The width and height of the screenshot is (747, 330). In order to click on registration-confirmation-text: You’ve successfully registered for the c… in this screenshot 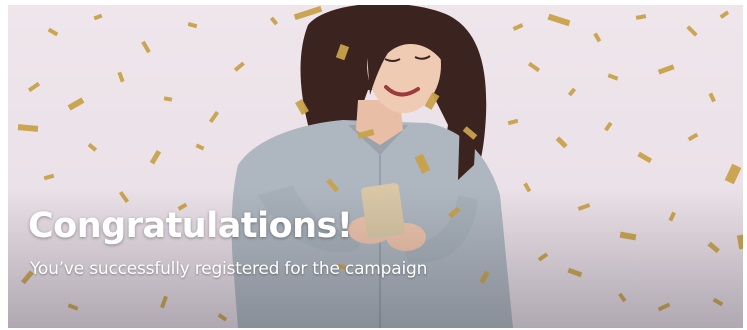, I will do `click(229, 269)`.